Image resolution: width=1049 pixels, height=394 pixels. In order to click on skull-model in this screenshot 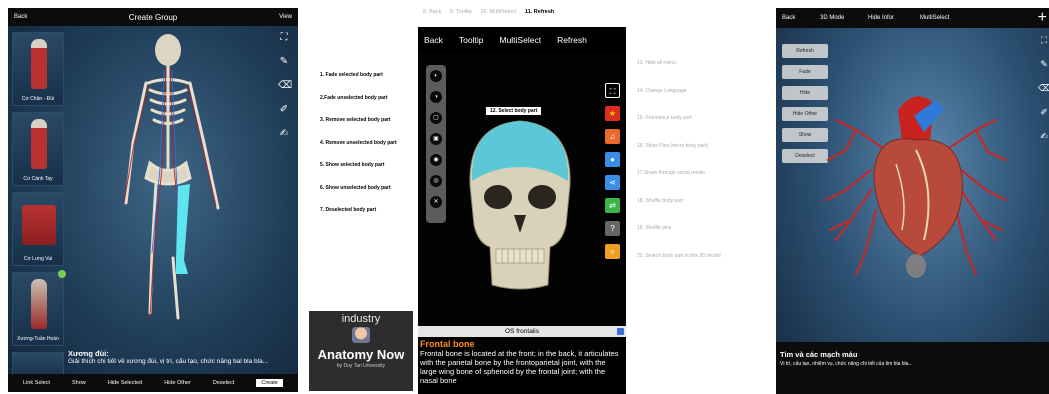, I will do `click(520, 205)`.